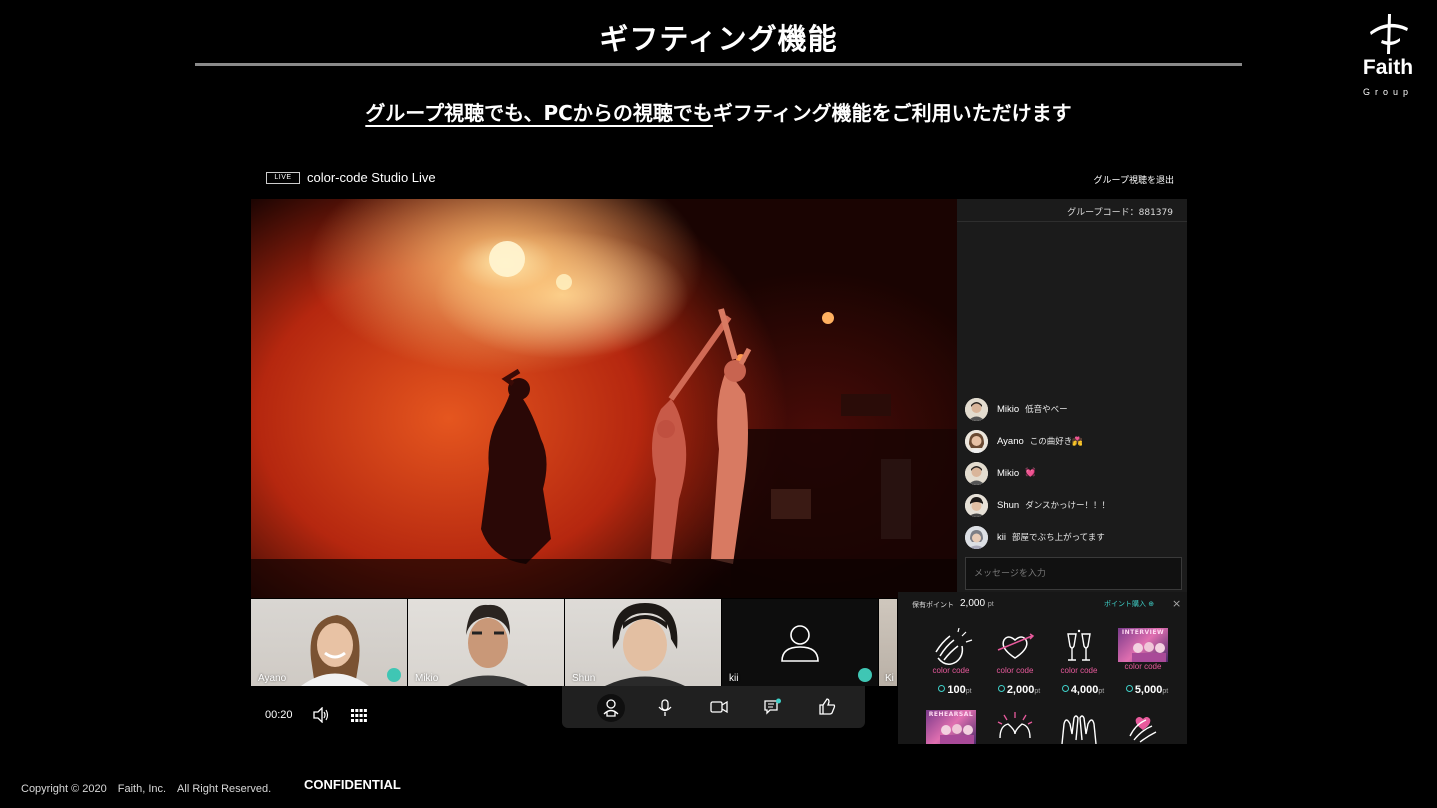  I want to click on elapsed-time: 00:20, so click(279, 715).